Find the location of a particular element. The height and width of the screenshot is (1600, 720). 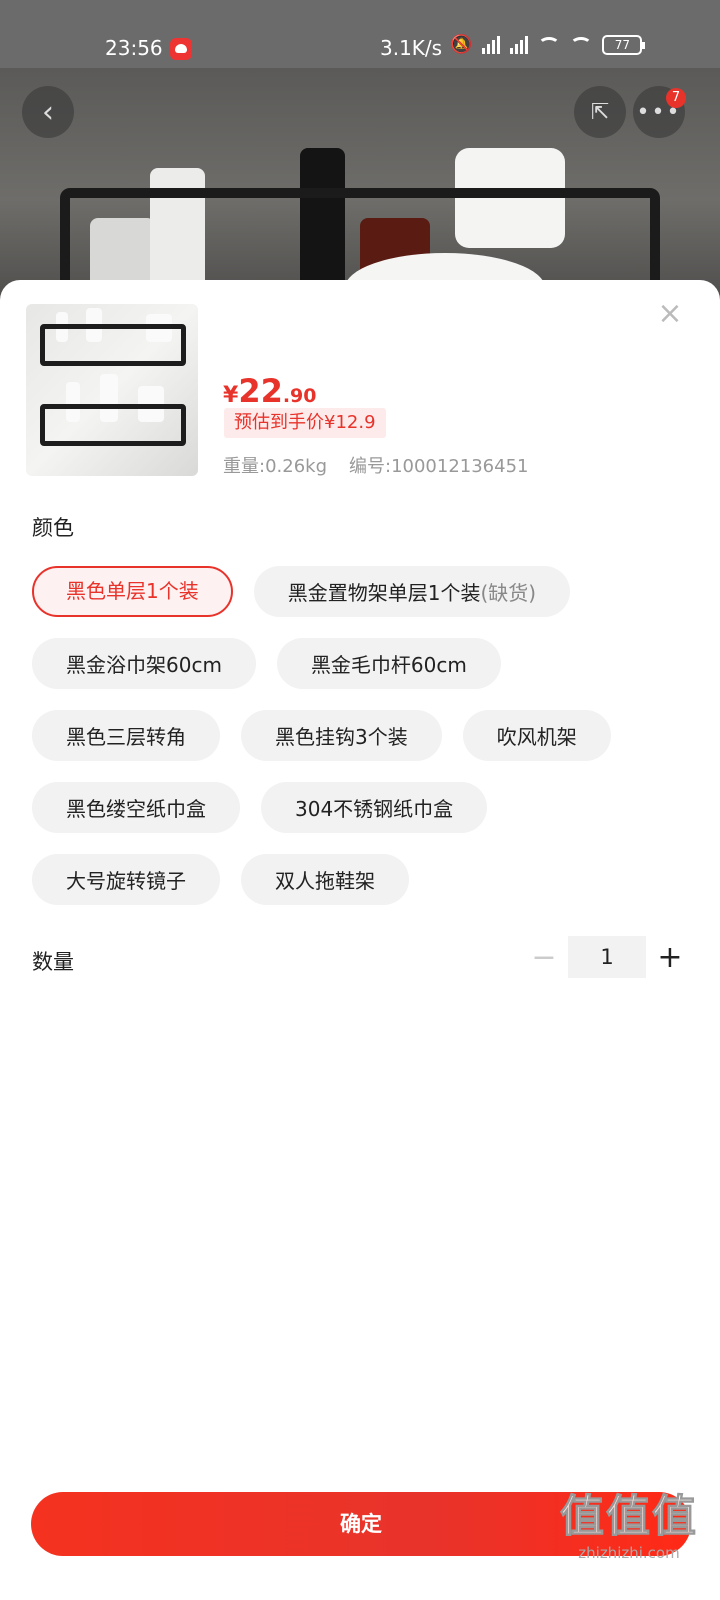

status-time: 23:56 is located at coordinates (134, 48).